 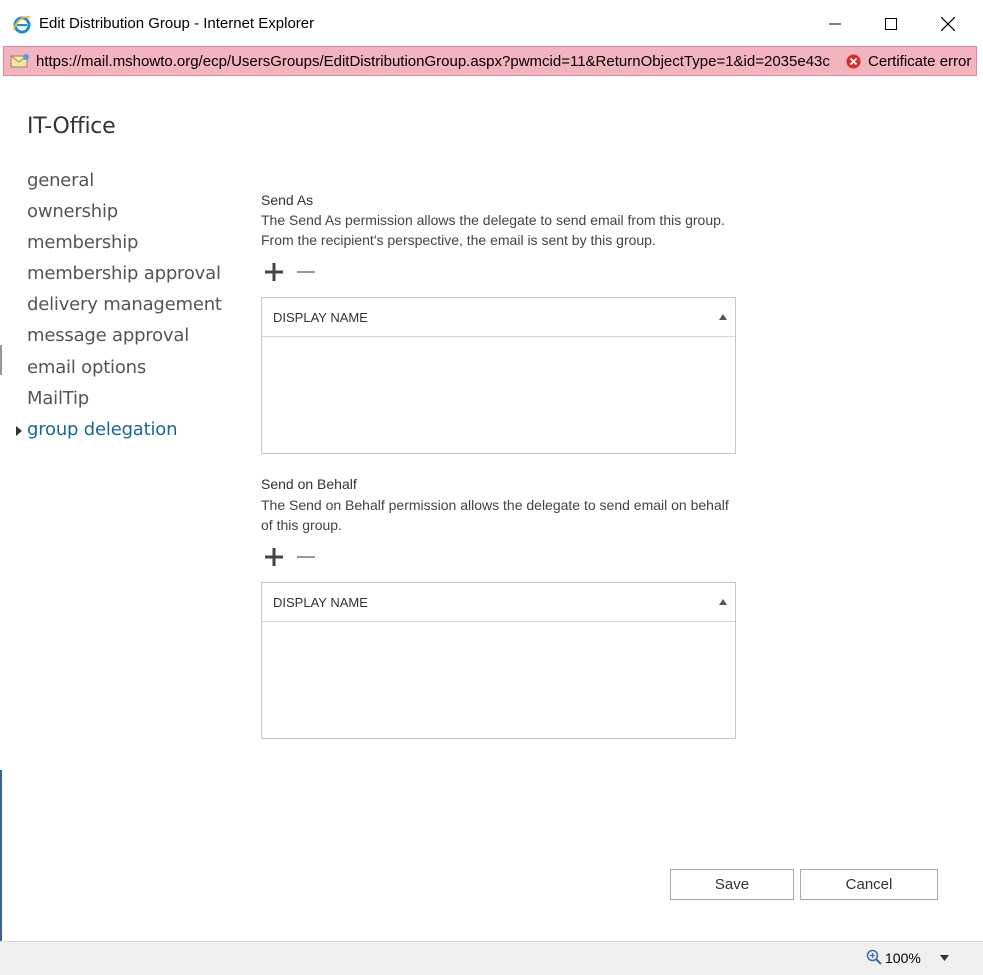 What do you see at coordinates (732, 884) in the screenshot?
I see `save-button: Save` at bounding box center [732, 884].